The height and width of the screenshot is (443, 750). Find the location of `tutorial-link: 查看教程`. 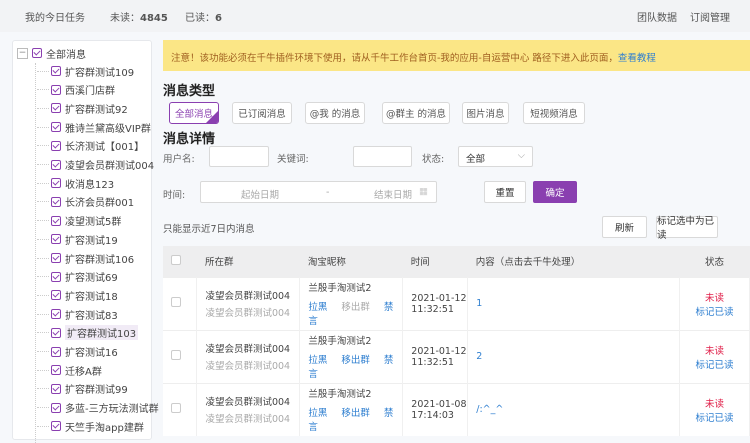

tutorial-link: 查看教程 is located at coordinates (637, 58).